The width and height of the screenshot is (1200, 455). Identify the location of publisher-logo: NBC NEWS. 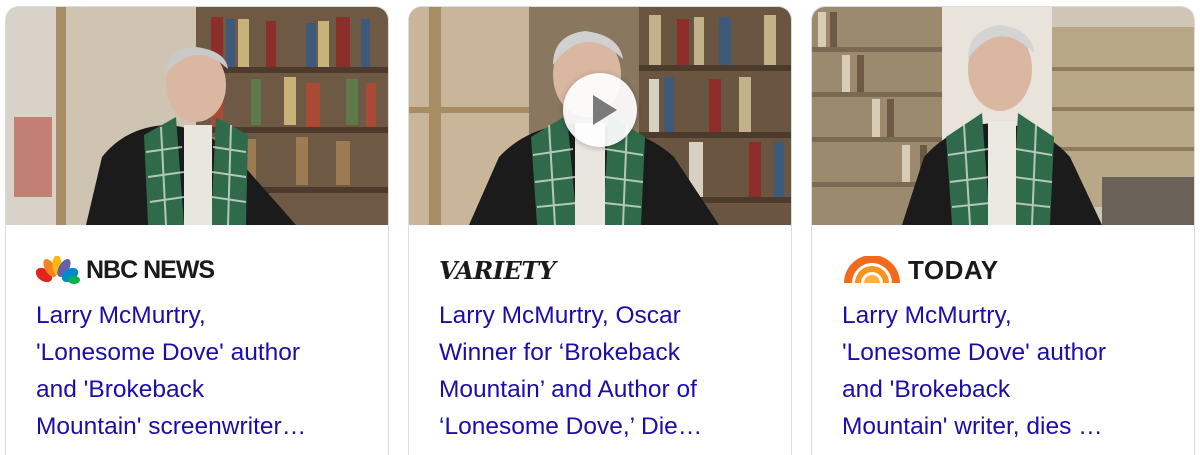
(197, 270).